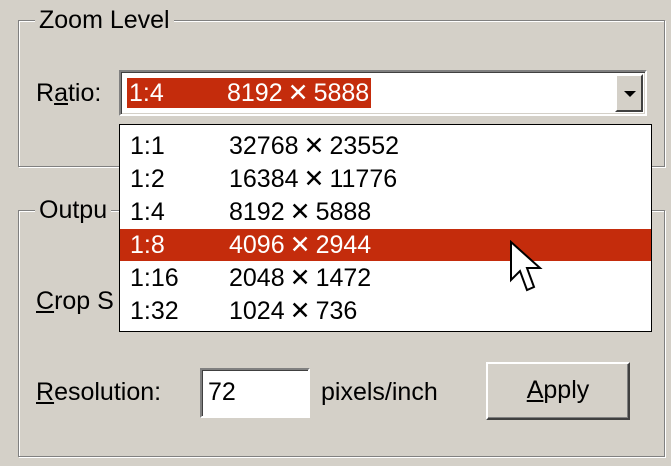  I want to click on apply-button: Apply, so click(558, 391).